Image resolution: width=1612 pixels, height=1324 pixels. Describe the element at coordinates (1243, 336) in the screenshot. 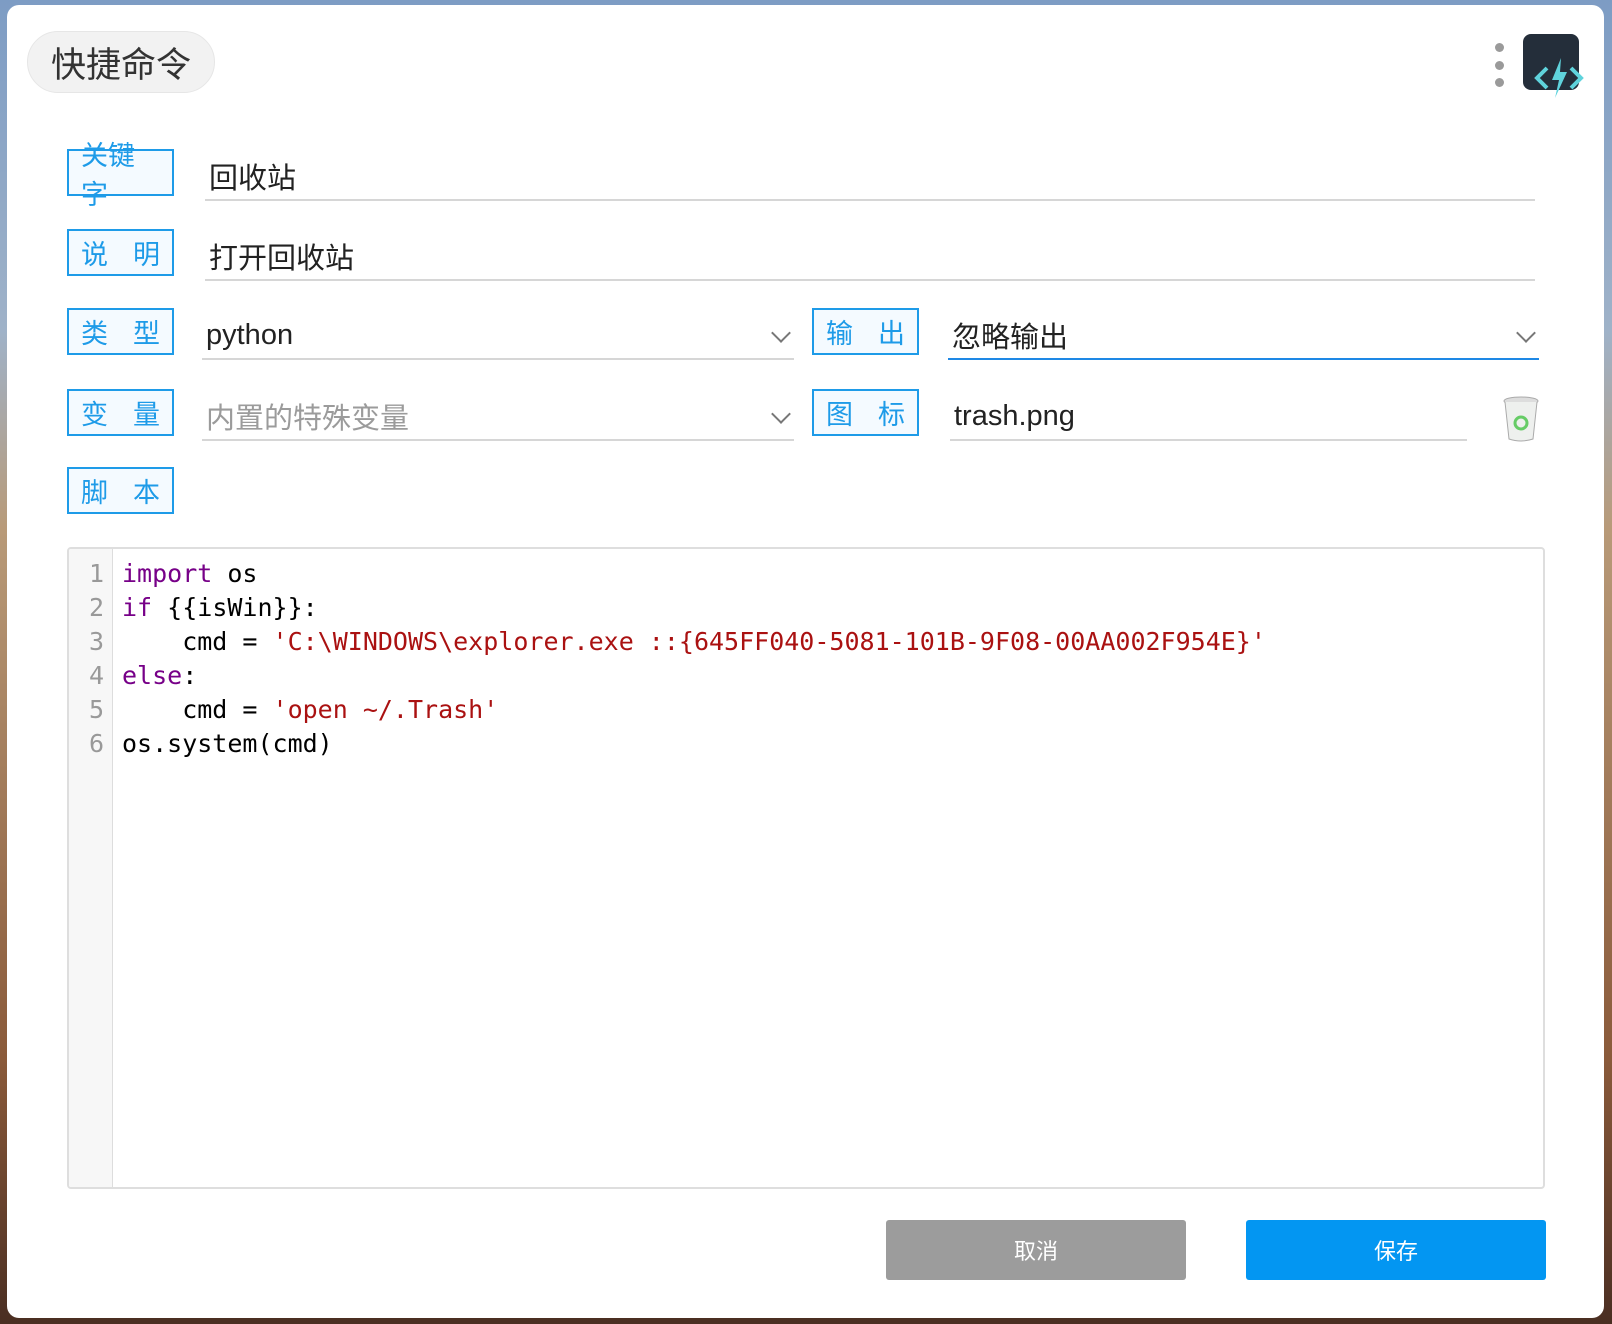

I see `output-select: 忽略输出` at that location.